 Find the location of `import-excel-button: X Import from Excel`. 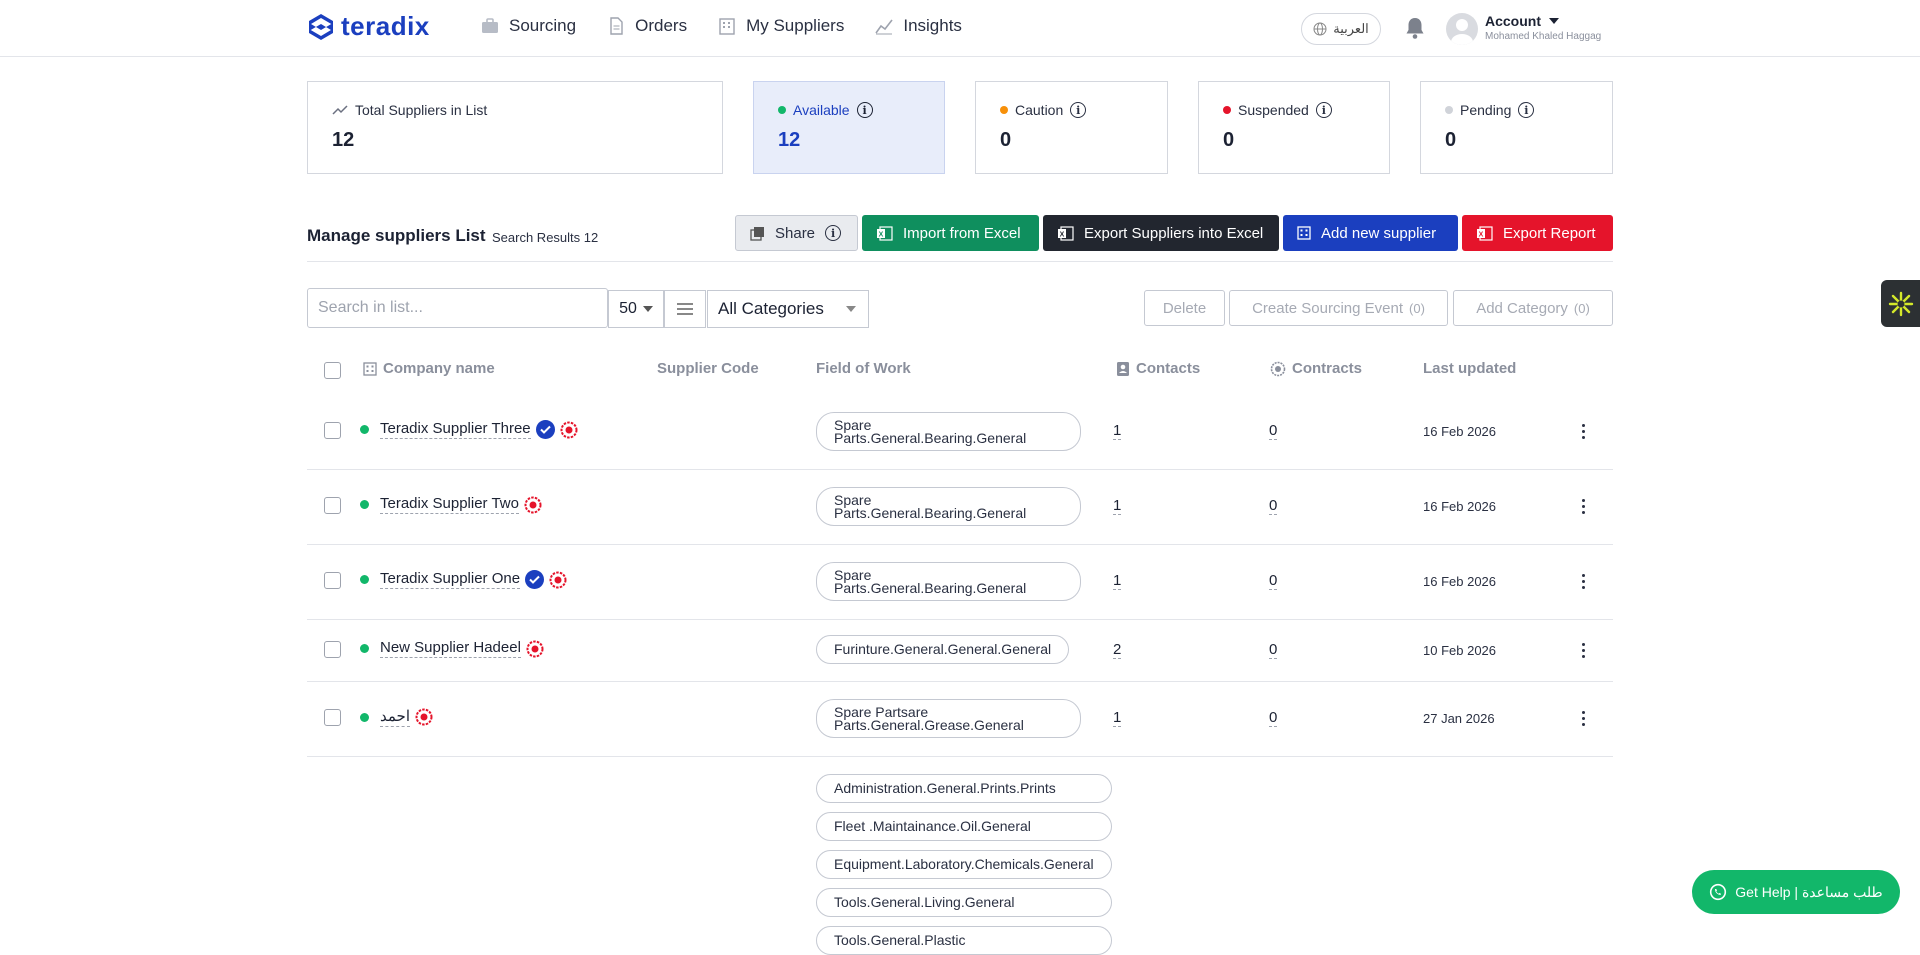

import-excel-button: X Import from Excel is located at coordinates (950, 233).